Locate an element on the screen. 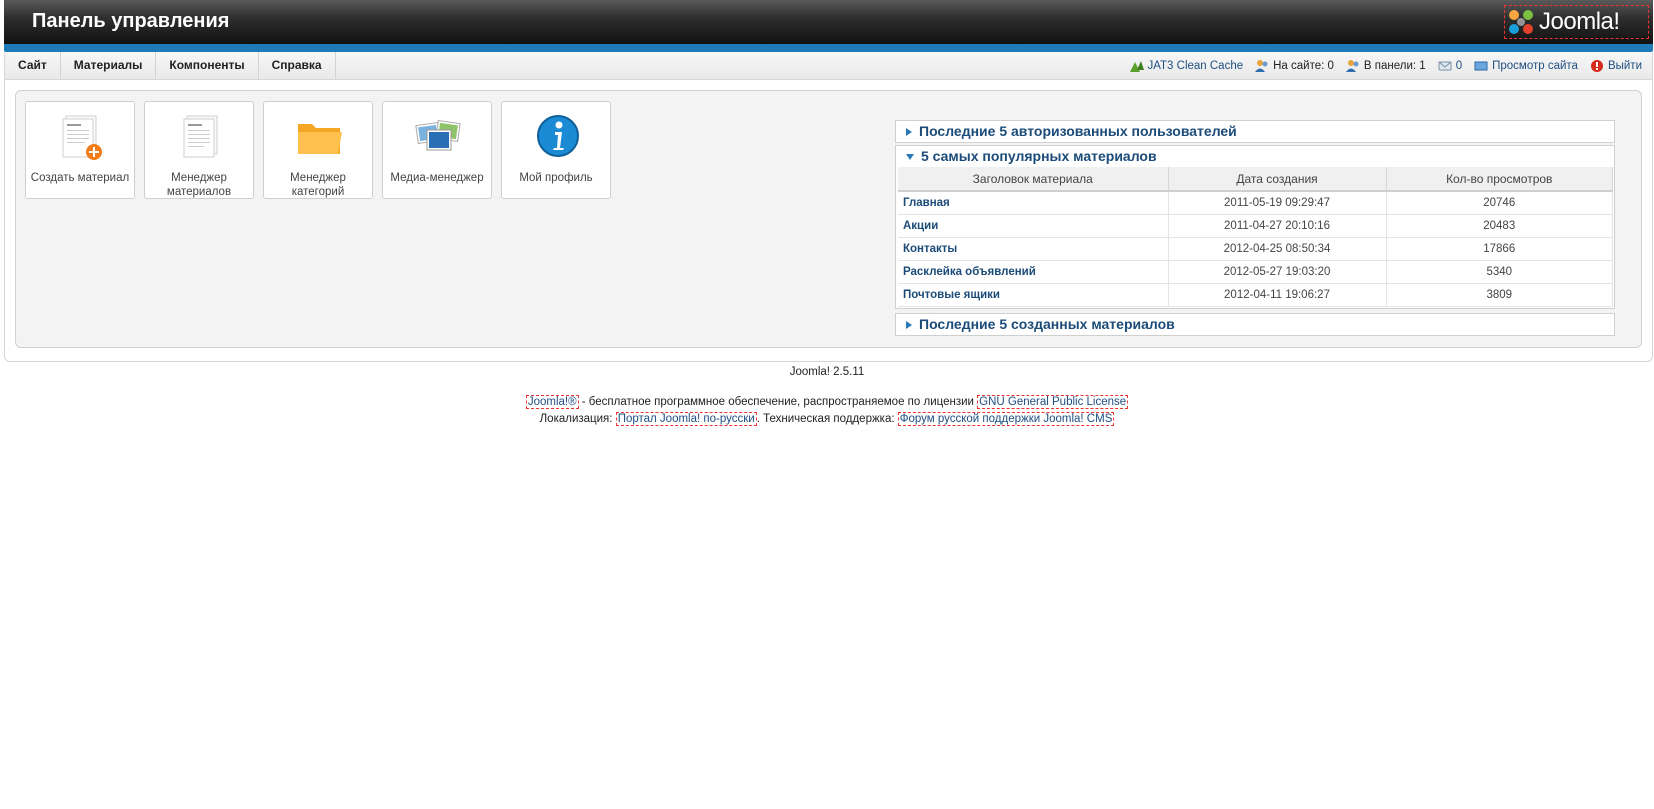 The height and width of the screenshot is (809, 1654). joomla-logo: Joomla! is located at coordinates (1576, 22).